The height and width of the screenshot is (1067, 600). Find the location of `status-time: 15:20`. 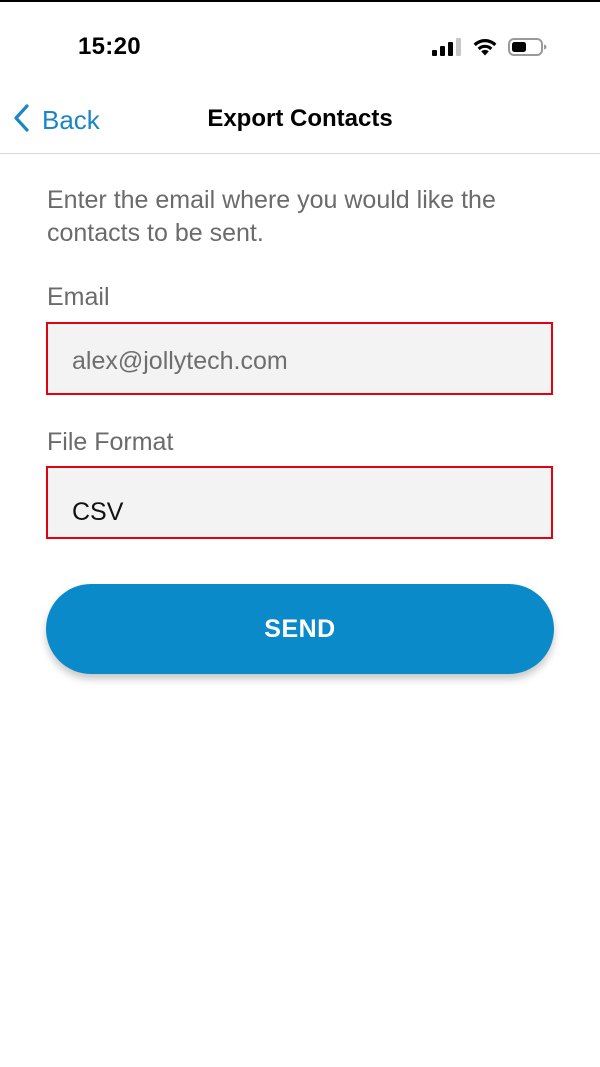

status-time: 15:20 is located at coordinates (109, 46).